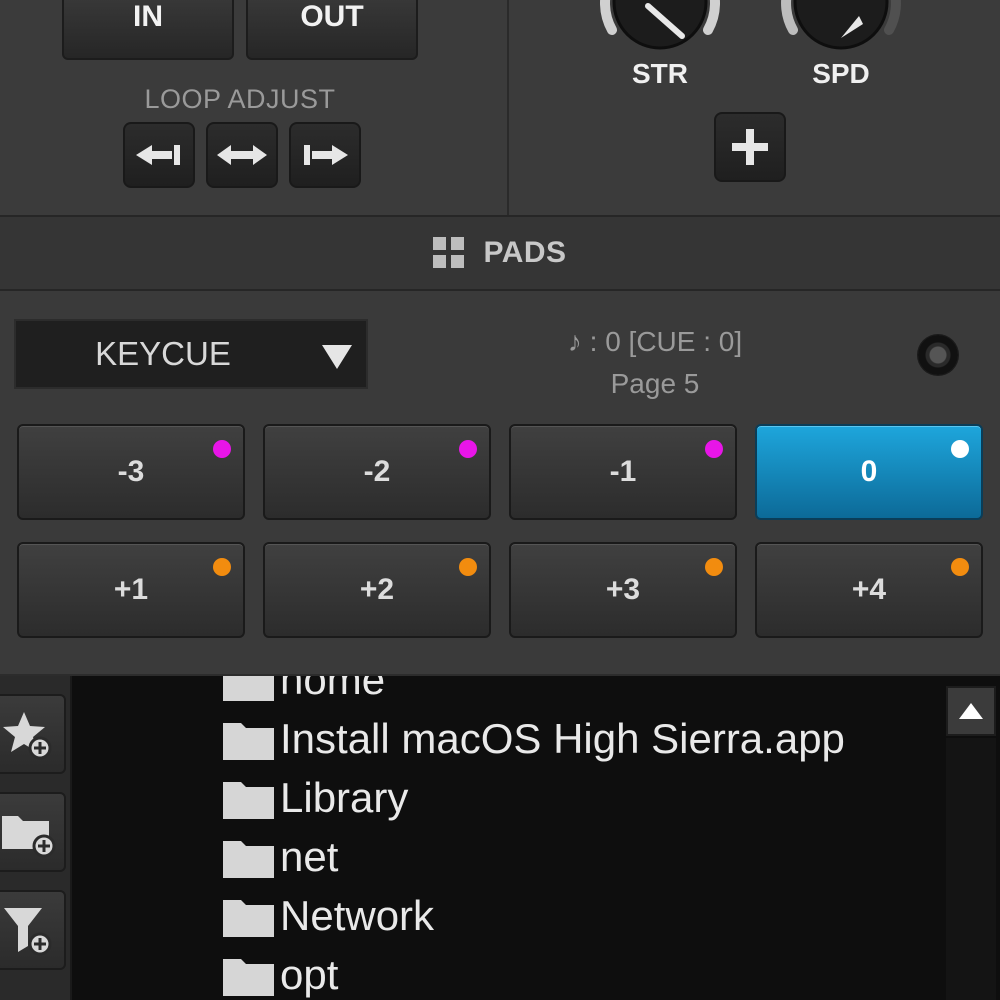 The image size is (1000, 1000). I want to click on folder-item: home, so click(592, 691).